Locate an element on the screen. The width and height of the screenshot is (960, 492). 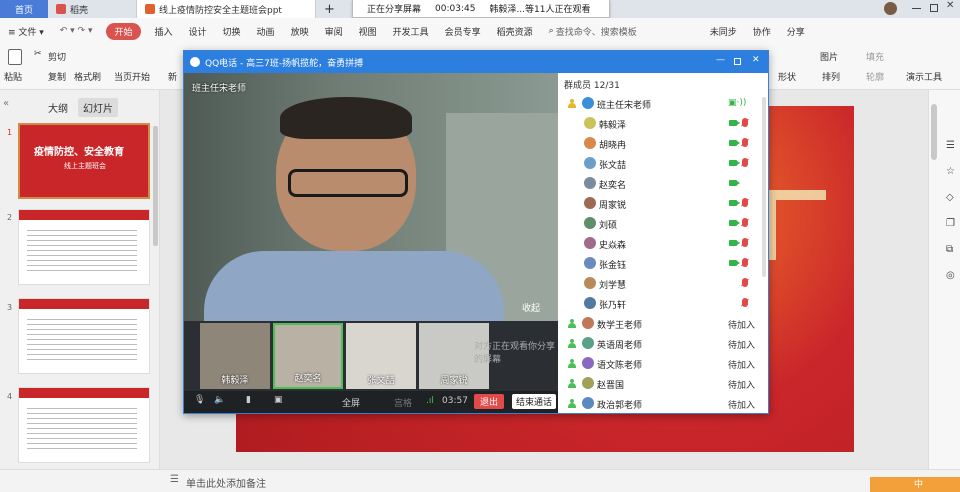
tab-outline: 大纲 is located at coordinates (58, 107).